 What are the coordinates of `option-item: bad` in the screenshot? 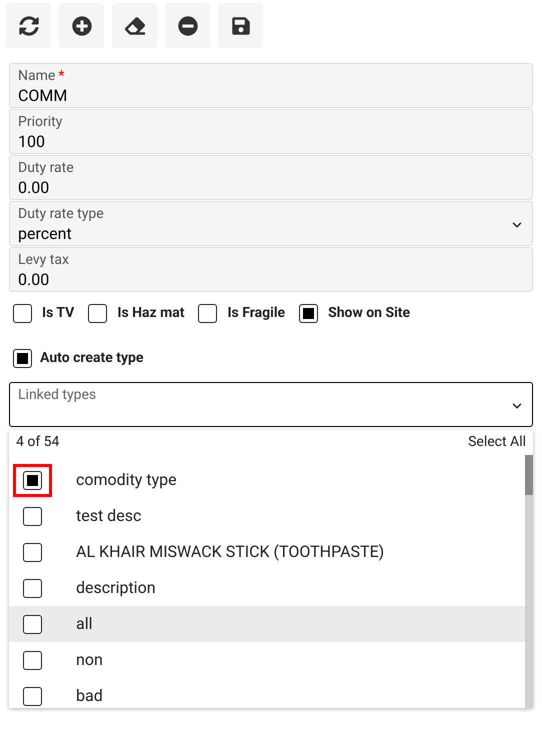 It's located at (267, 693).